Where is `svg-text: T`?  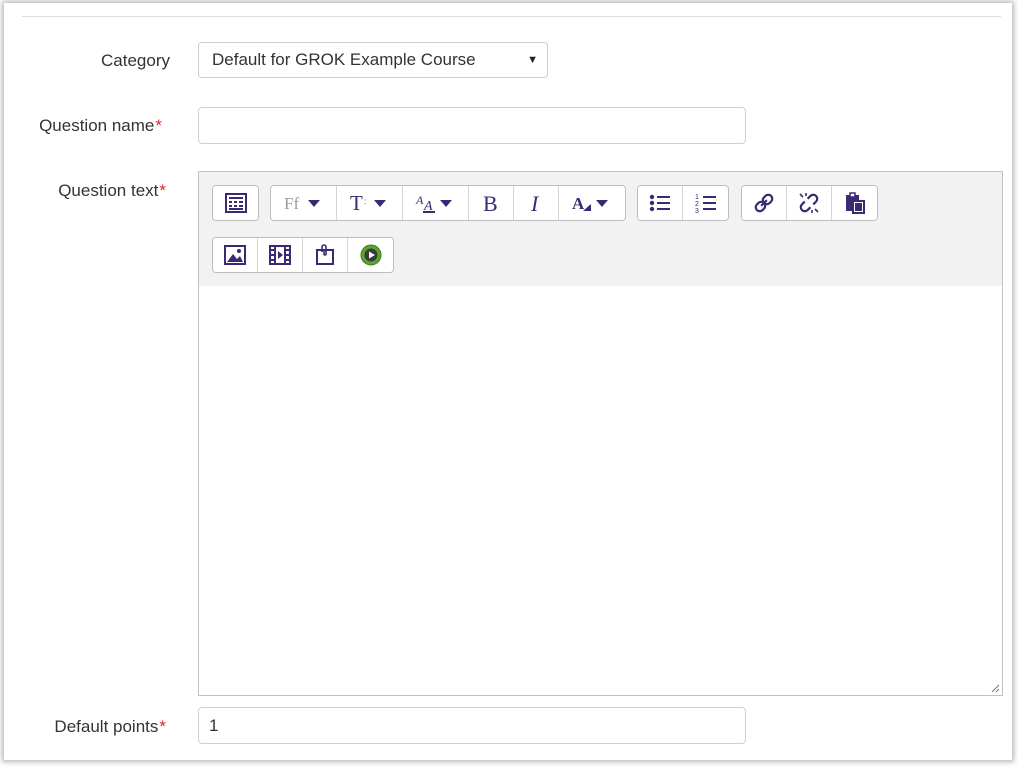 svg-text: T is located at coordinates (356, 203).